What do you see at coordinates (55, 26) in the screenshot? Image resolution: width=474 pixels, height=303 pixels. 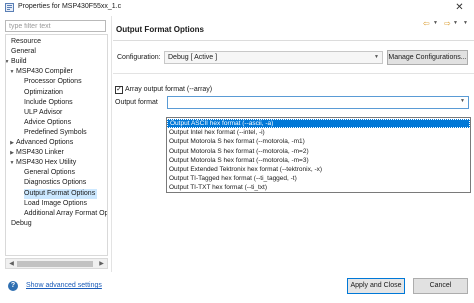 I see `filter-input` at bounding box center [55, 26].